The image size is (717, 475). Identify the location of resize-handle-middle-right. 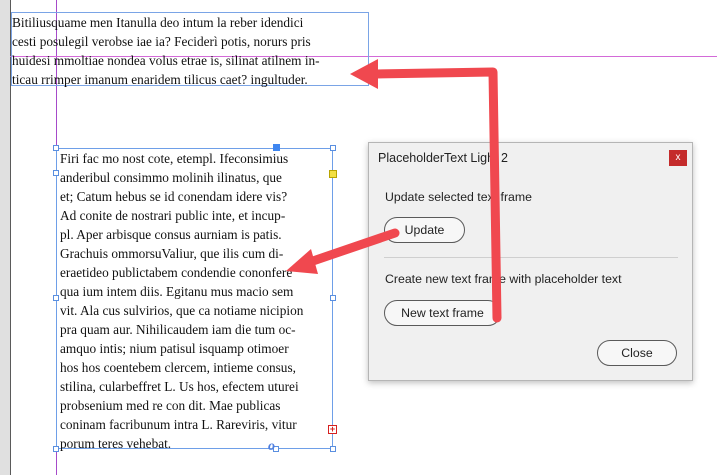
(333, 298).